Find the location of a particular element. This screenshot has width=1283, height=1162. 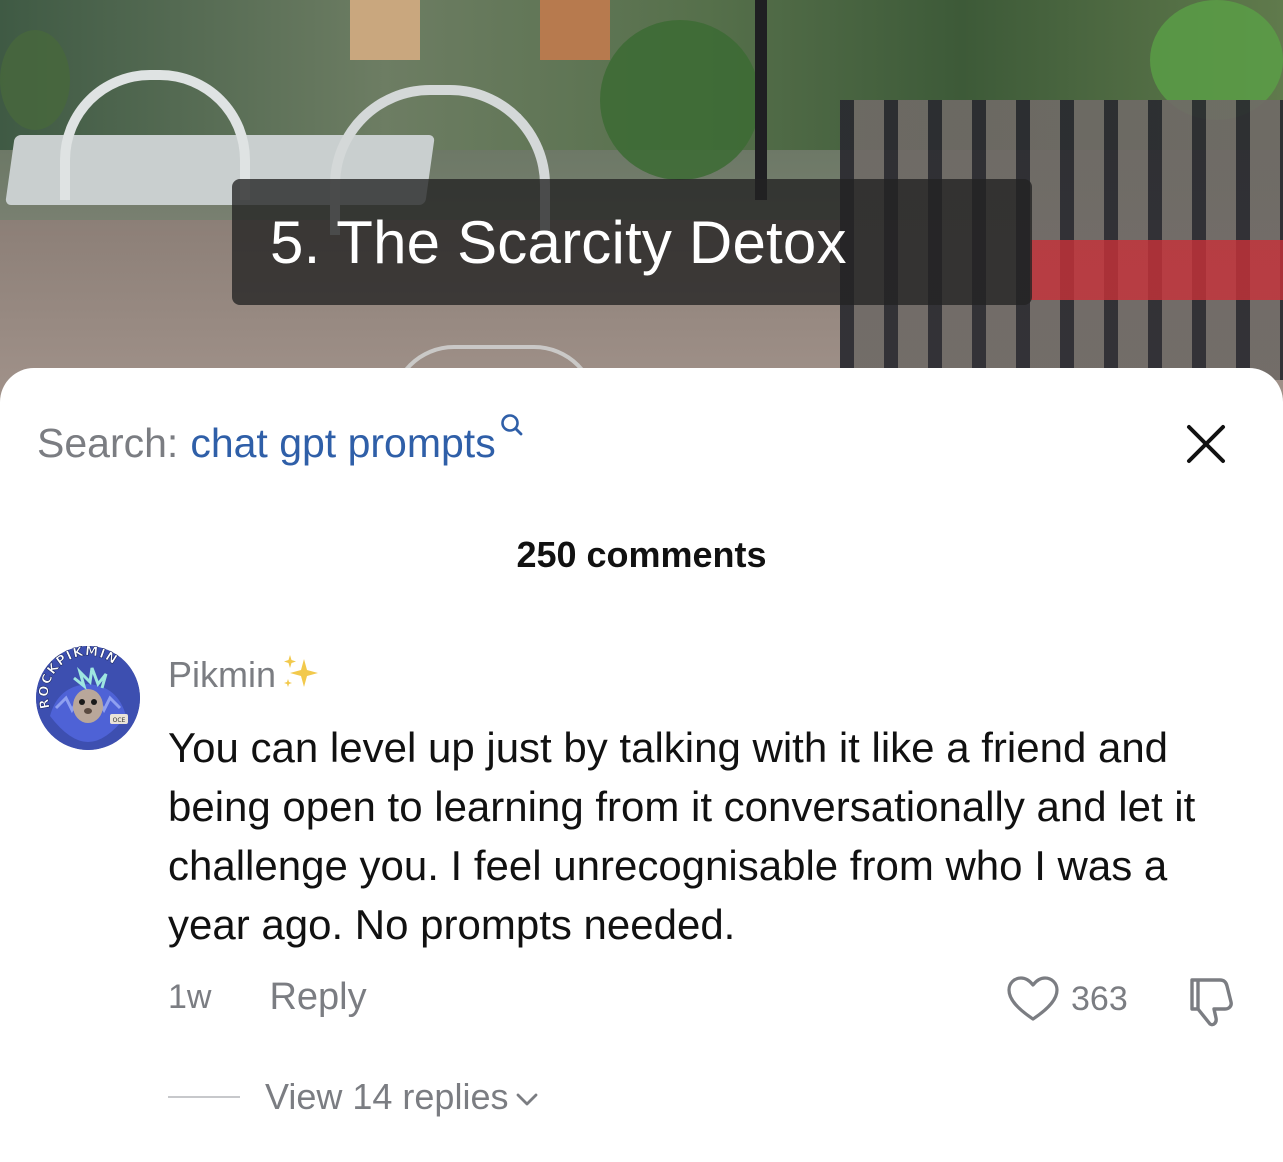

replies-divider is located at coordinates (204, 1097).